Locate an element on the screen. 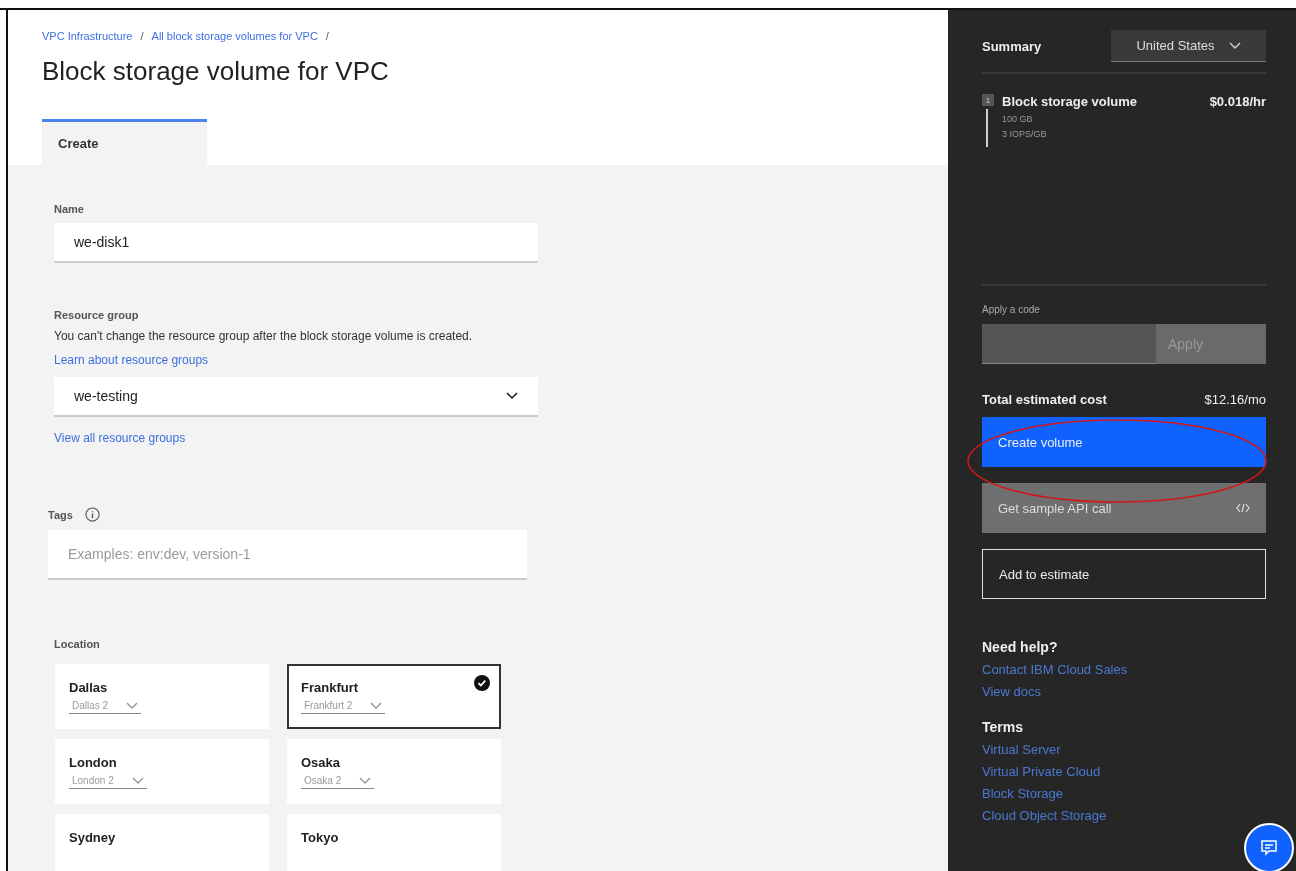  item-detail: 100 GB is located at coordinates (1018, 119).